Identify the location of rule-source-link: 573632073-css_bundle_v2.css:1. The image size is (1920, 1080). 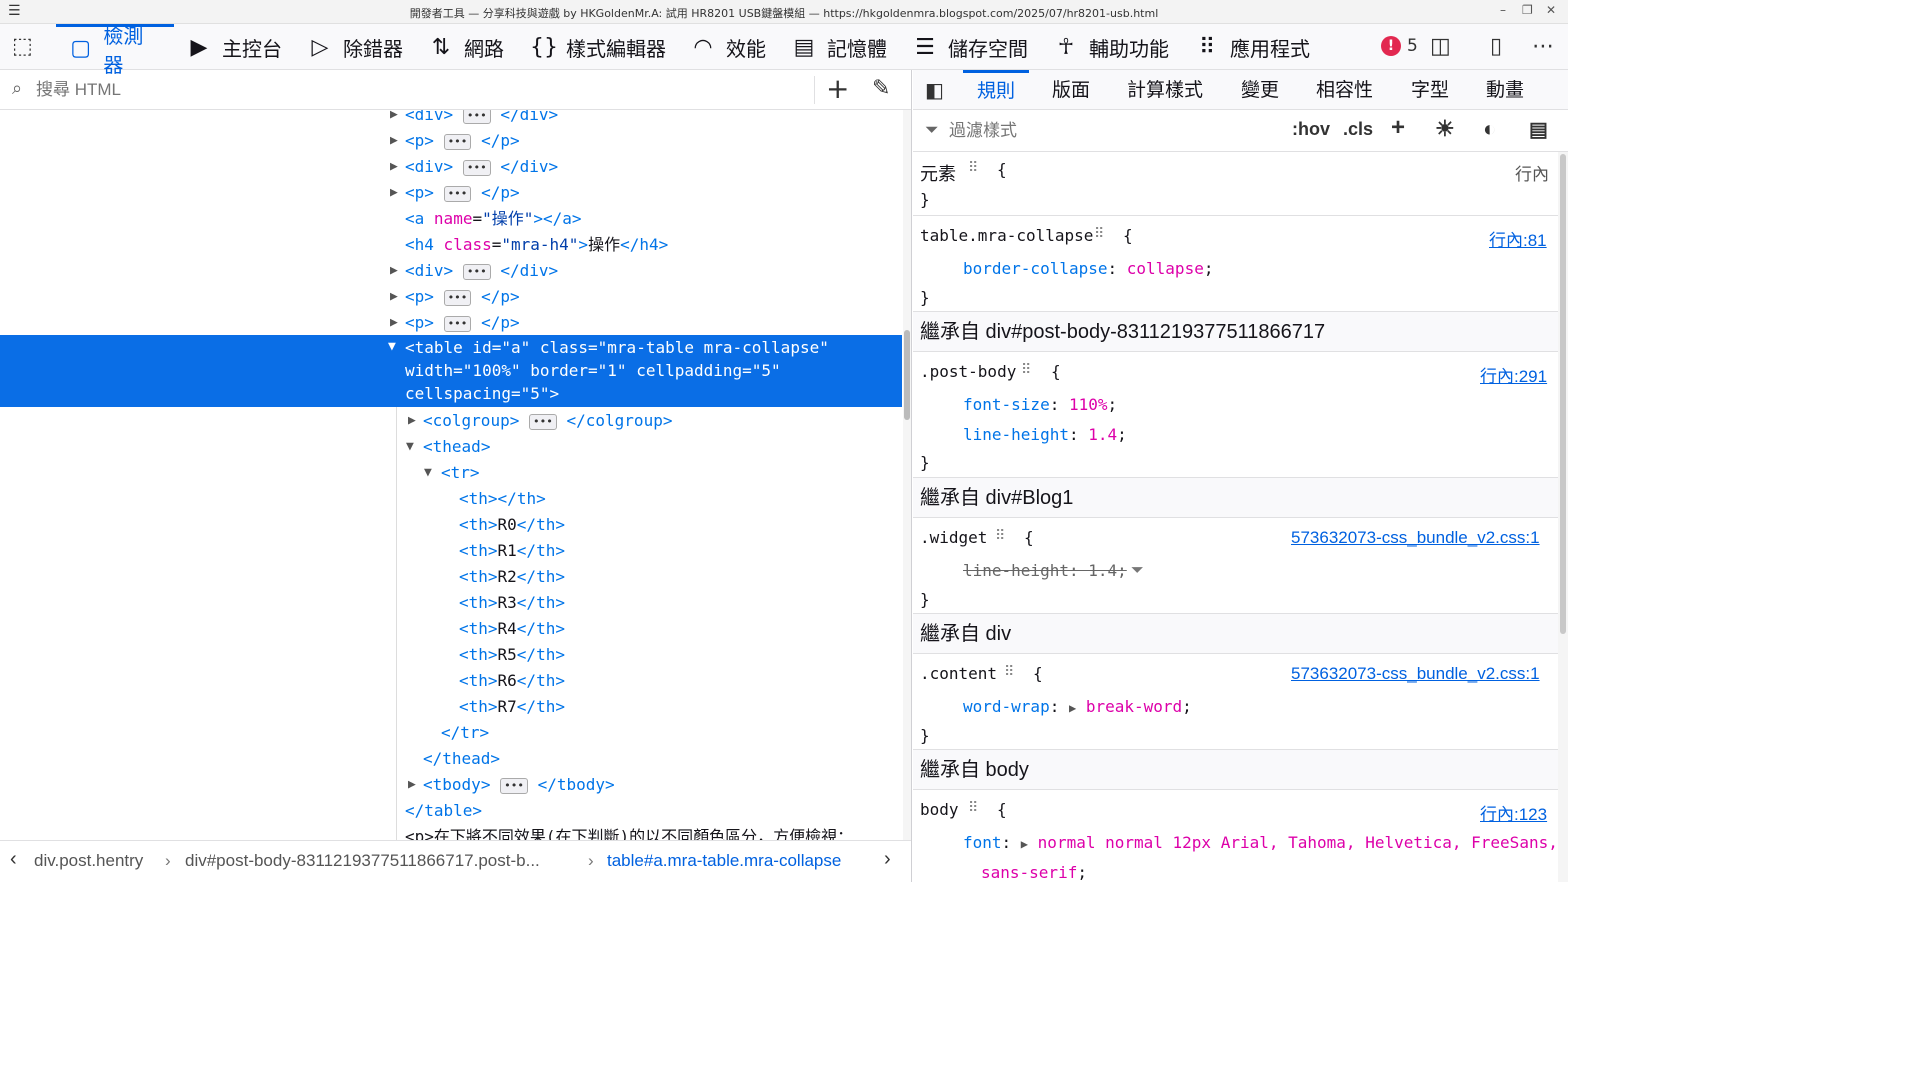
(1415, 674).